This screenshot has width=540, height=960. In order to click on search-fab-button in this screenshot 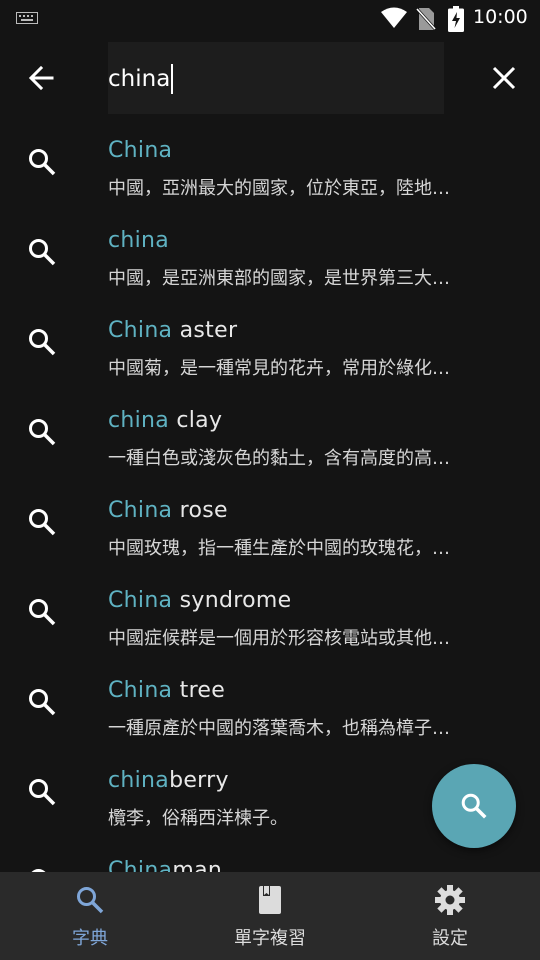, I will do `click(474, 806)`.